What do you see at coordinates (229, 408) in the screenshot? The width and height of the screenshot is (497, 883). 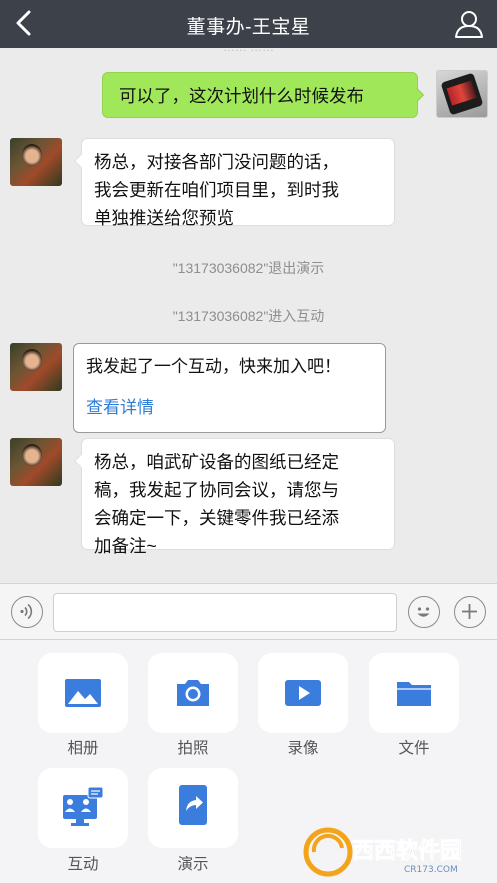 I see `view-details-link: 查看详情` at bounding box center [229, 408].